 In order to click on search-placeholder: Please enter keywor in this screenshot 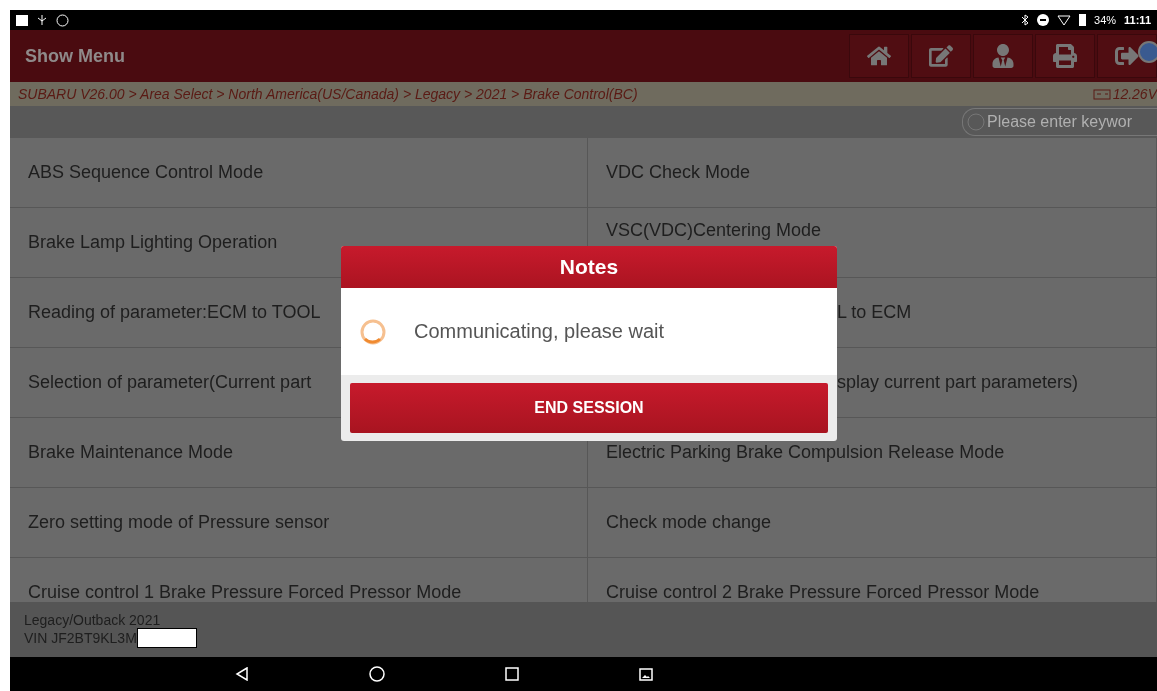, I will do `click(1059, 122)`.